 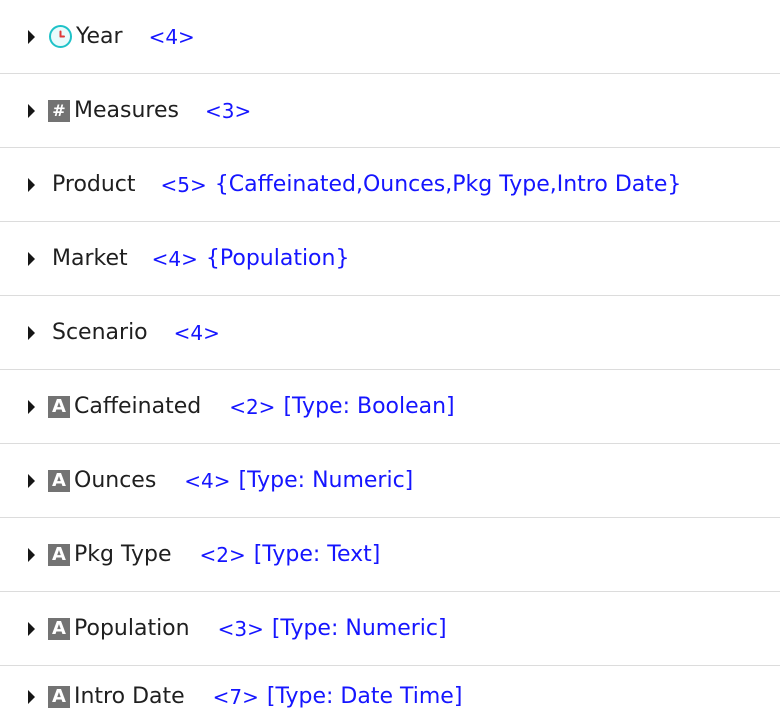 I want to click on tree-row-name: Scenario, so click(x=100, y=332).